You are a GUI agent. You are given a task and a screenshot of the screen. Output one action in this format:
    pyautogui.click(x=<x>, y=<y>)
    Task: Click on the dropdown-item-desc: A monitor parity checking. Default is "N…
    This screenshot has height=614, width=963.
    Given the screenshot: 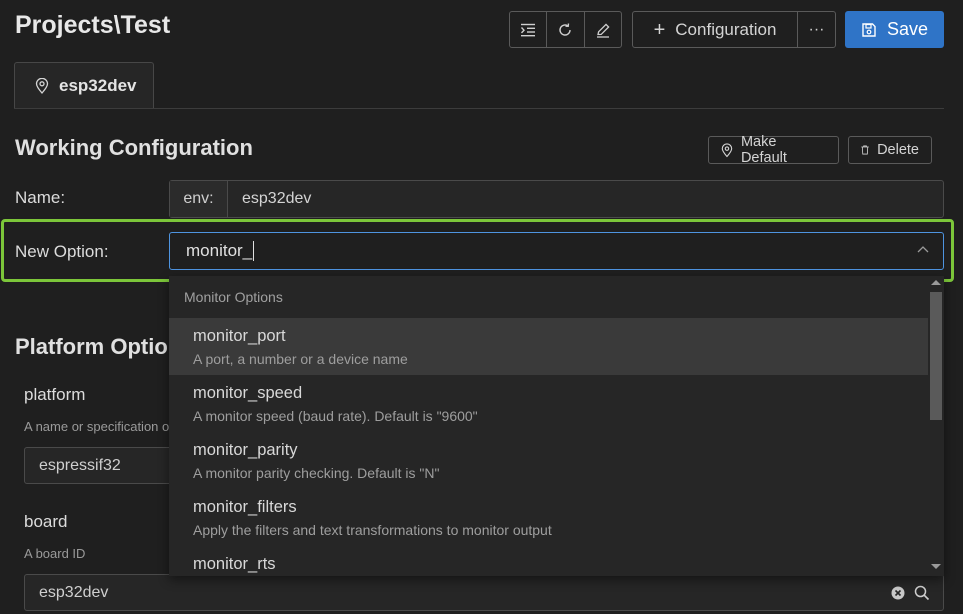 What is the action you would take?
    pyautogui.click(x=316, y=473)
    